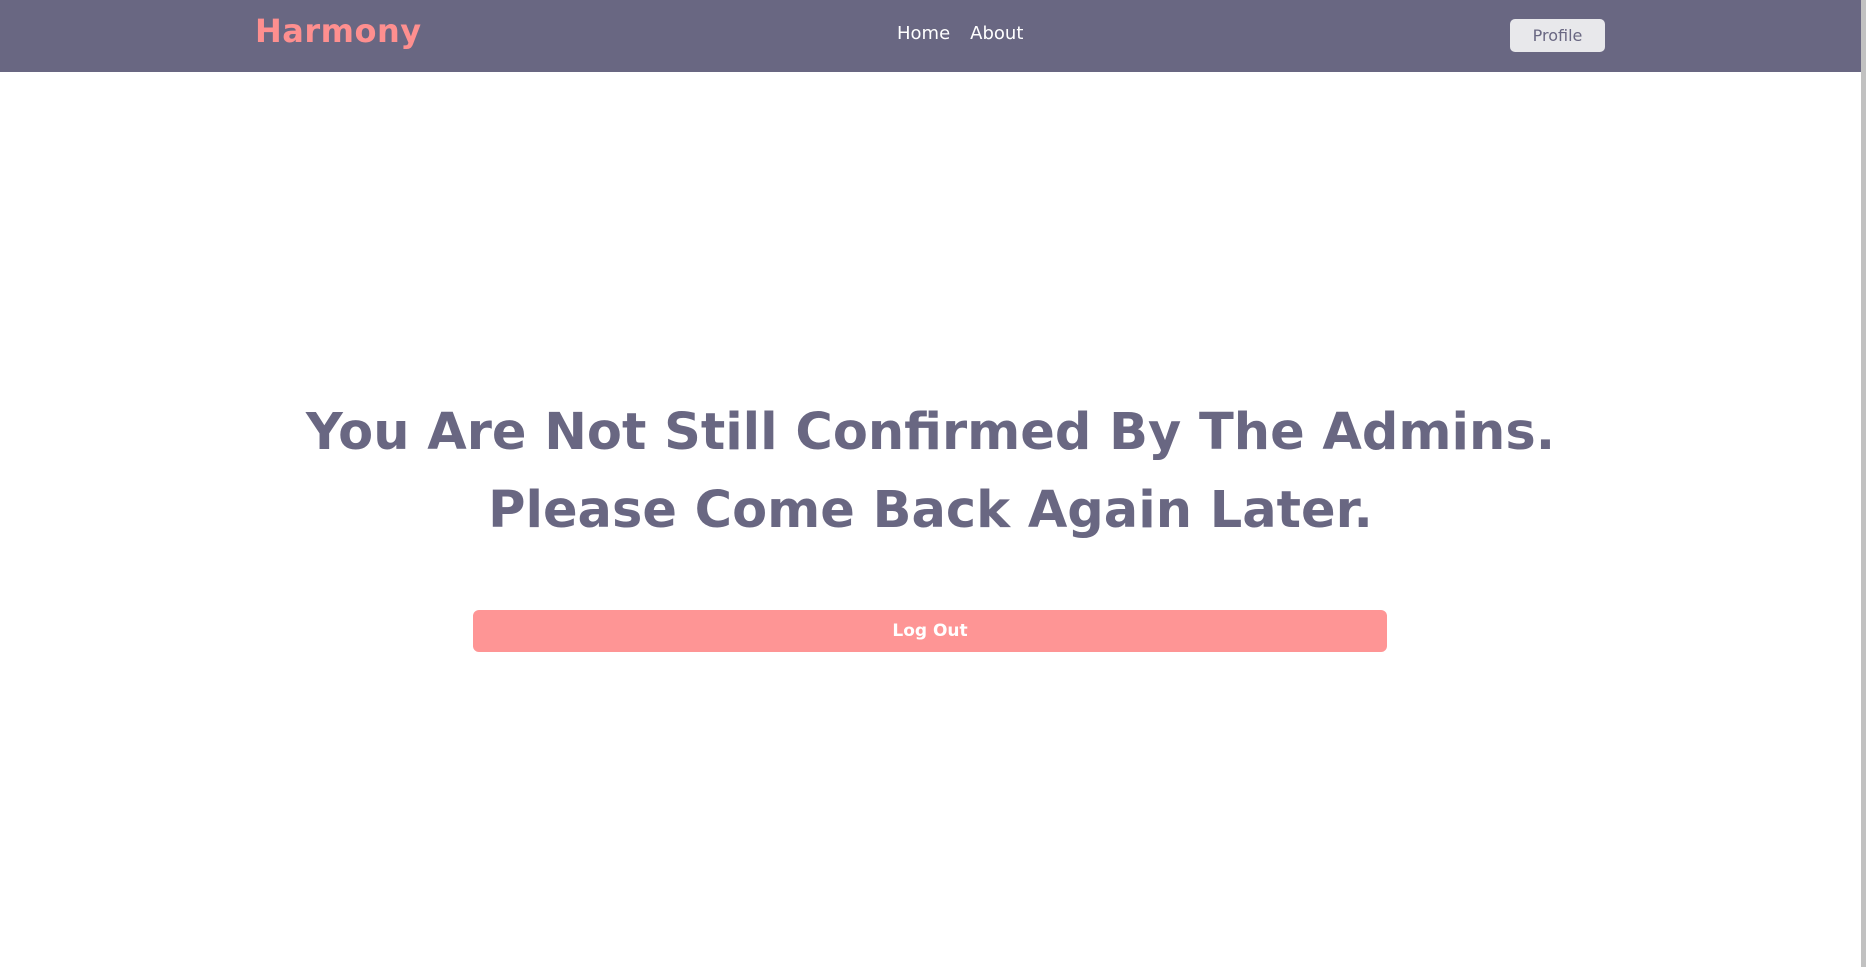  What do you see at coordinates (930, 510) in the screenshot?
I see `message-line-2: Please Come Back Again Later.` at bounding box center [930, 510].